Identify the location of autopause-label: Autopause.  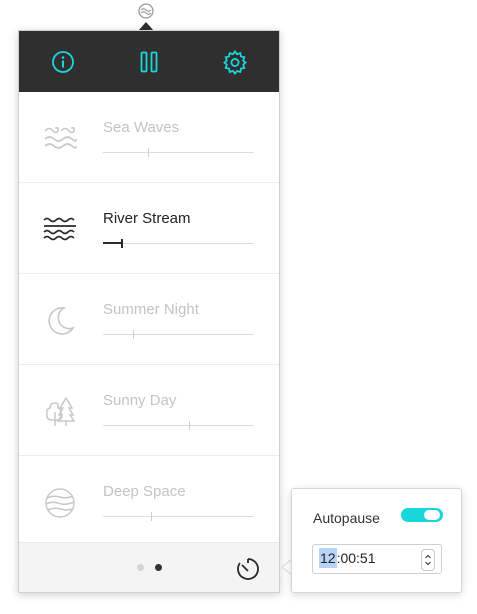
(346, 518).